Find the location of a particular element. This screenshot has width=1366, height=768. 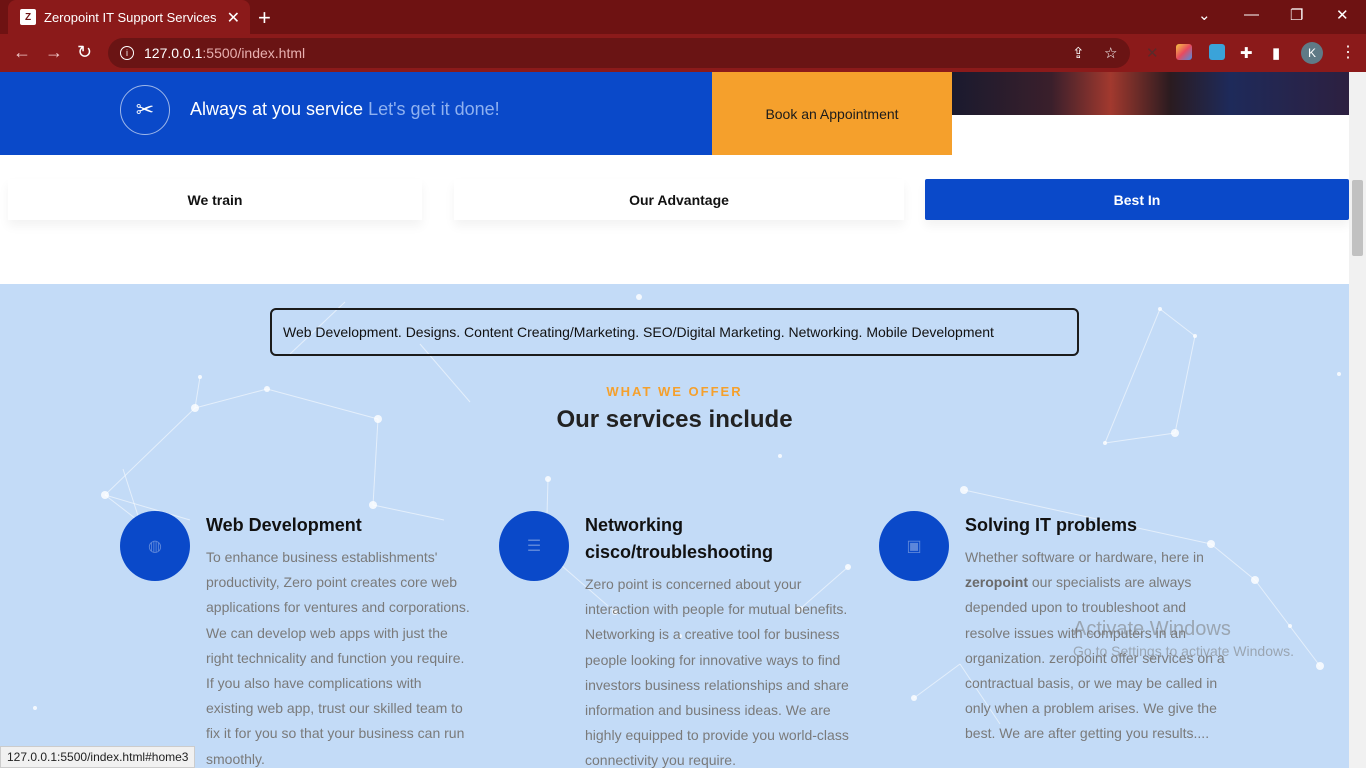

restore-icon: ❐ is located at coordinates (1296, 15).